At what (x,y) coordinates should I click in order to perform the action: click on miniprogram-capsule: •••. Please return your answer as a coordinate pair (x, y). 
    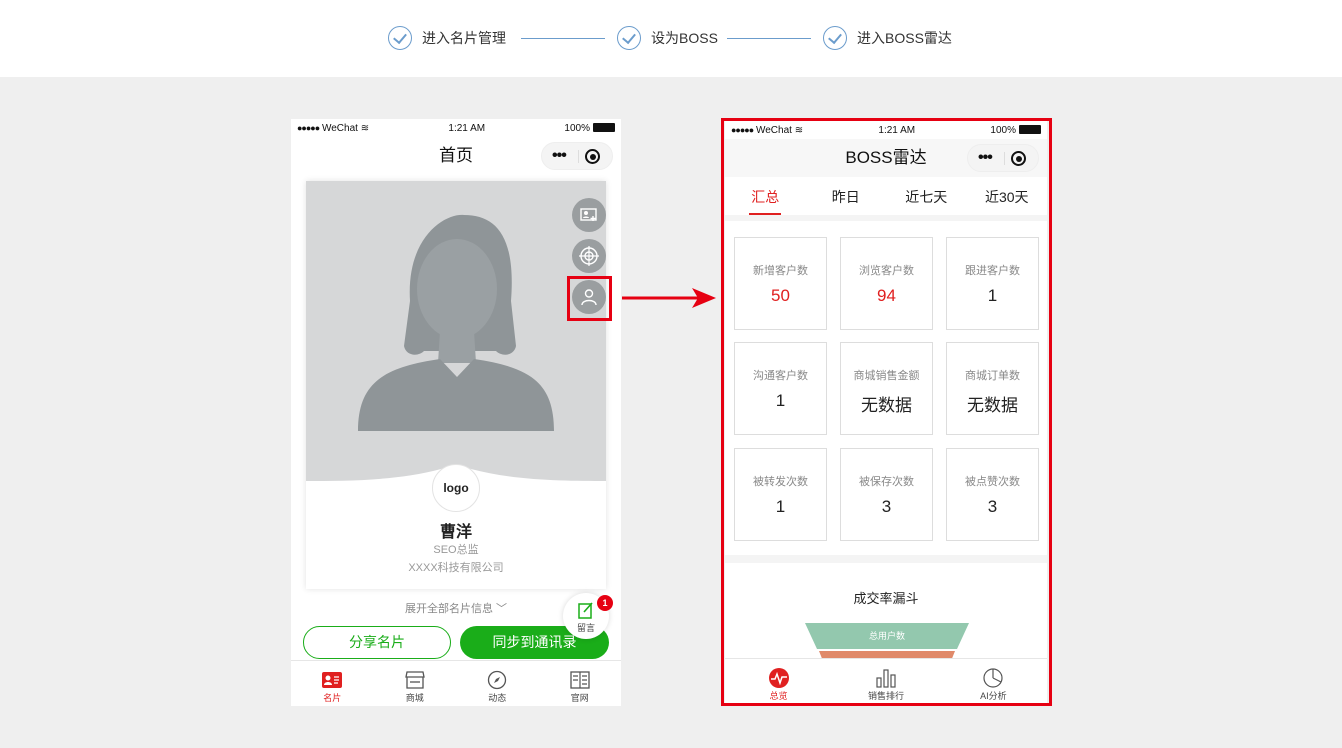
    Looking at the image, I should click on (577, 156).